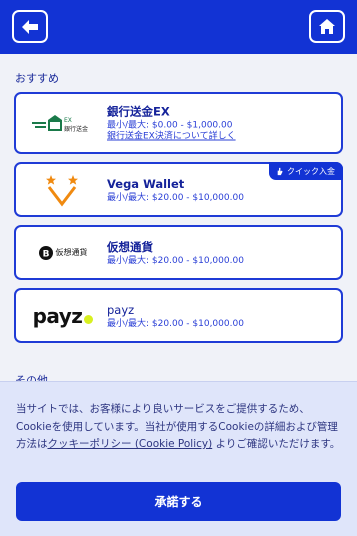 Image resolution: width=357 pixels, height=536 pixels. Describe the element at coordinates (121, 309) in the screenshot. I see `method-name: payz` at that location.